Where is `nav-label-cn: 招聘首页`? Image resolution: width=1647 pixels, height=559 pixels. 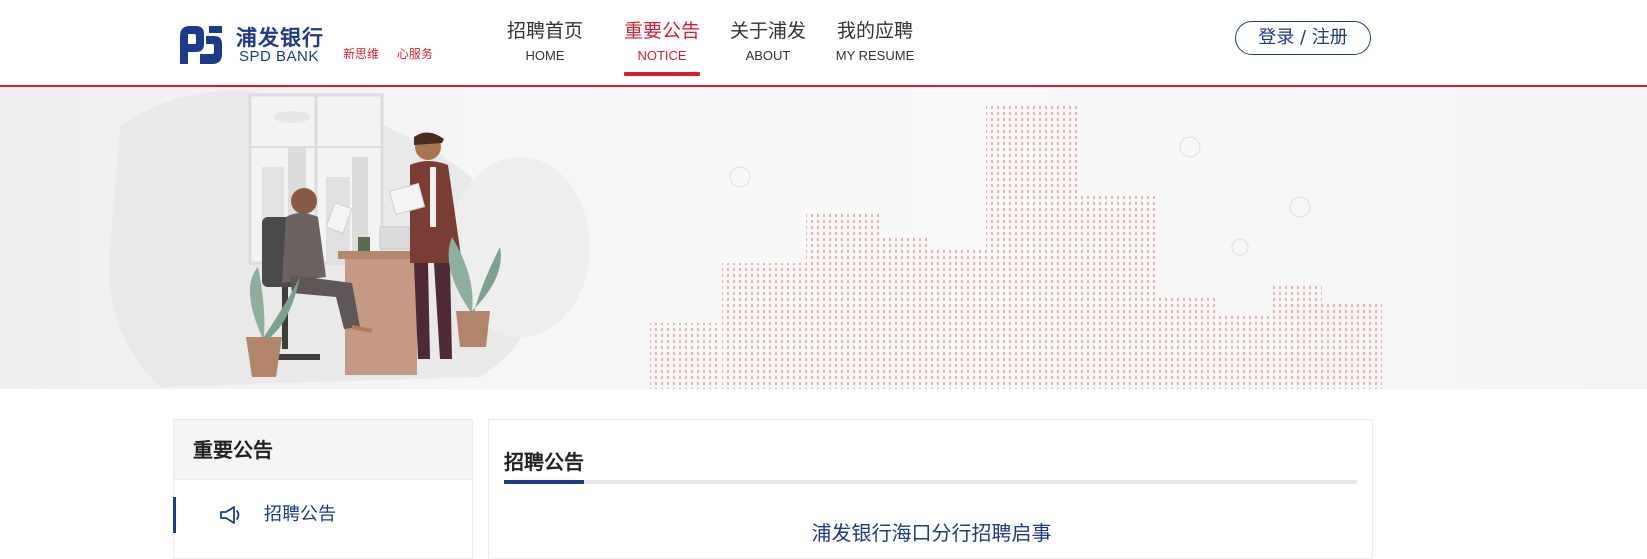
nav-label-cn: 招聘首页 is located at coordinates (544, 31).